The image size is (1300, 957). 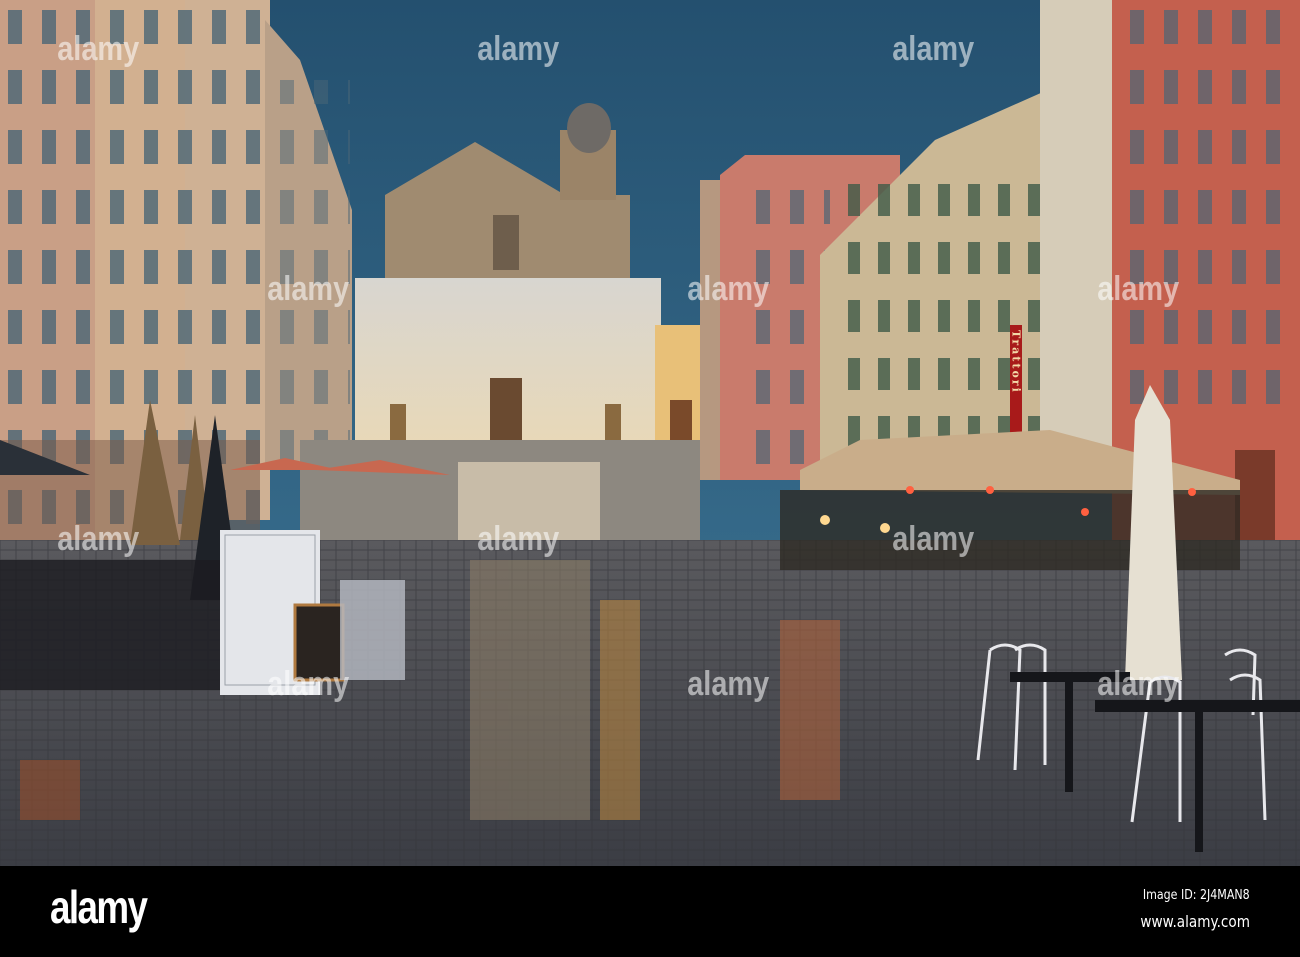 What do you see at coordinates (1195, 921) in the screenshot?
I see `site-url: www.alamy.com` at bounding box center [1195, 921].